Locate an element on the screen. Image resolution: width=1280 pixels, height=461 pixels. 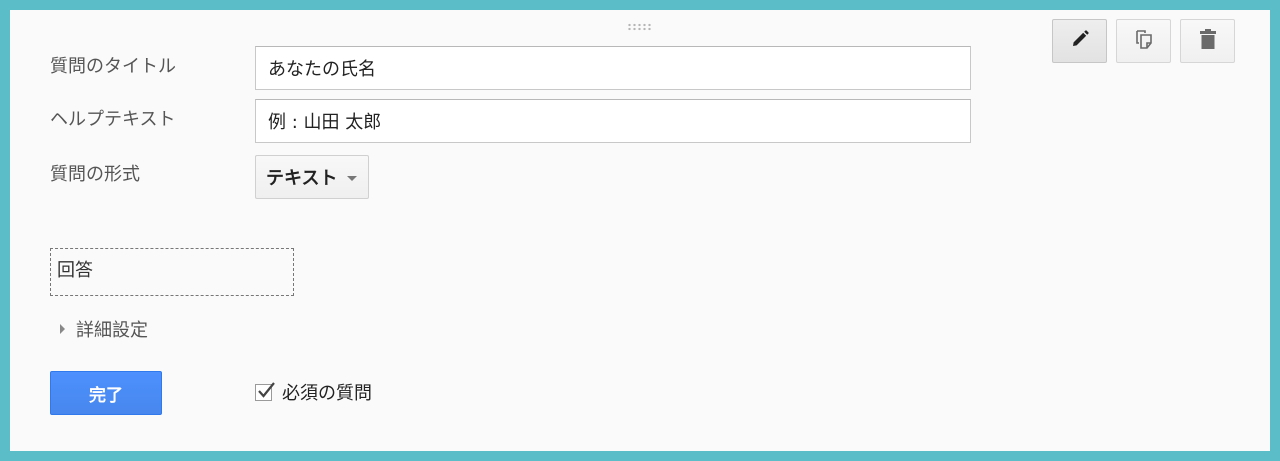
delete-button is located at coordinates (1207, 41).